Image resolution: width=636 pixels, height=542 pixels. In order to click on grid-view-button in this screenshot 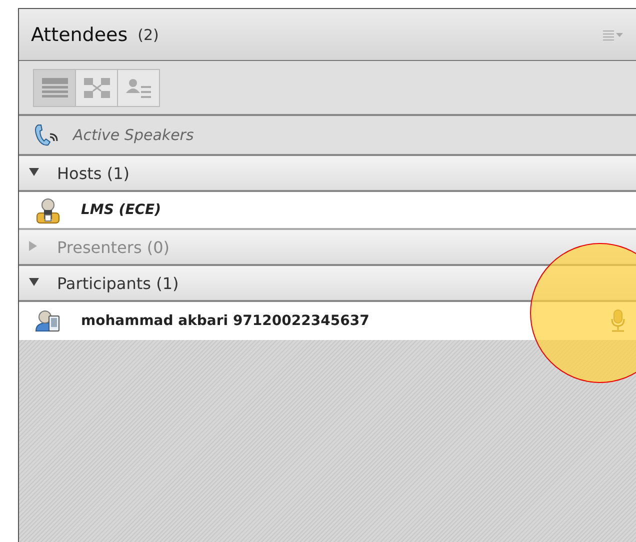, I will do `click(96, 87)`.